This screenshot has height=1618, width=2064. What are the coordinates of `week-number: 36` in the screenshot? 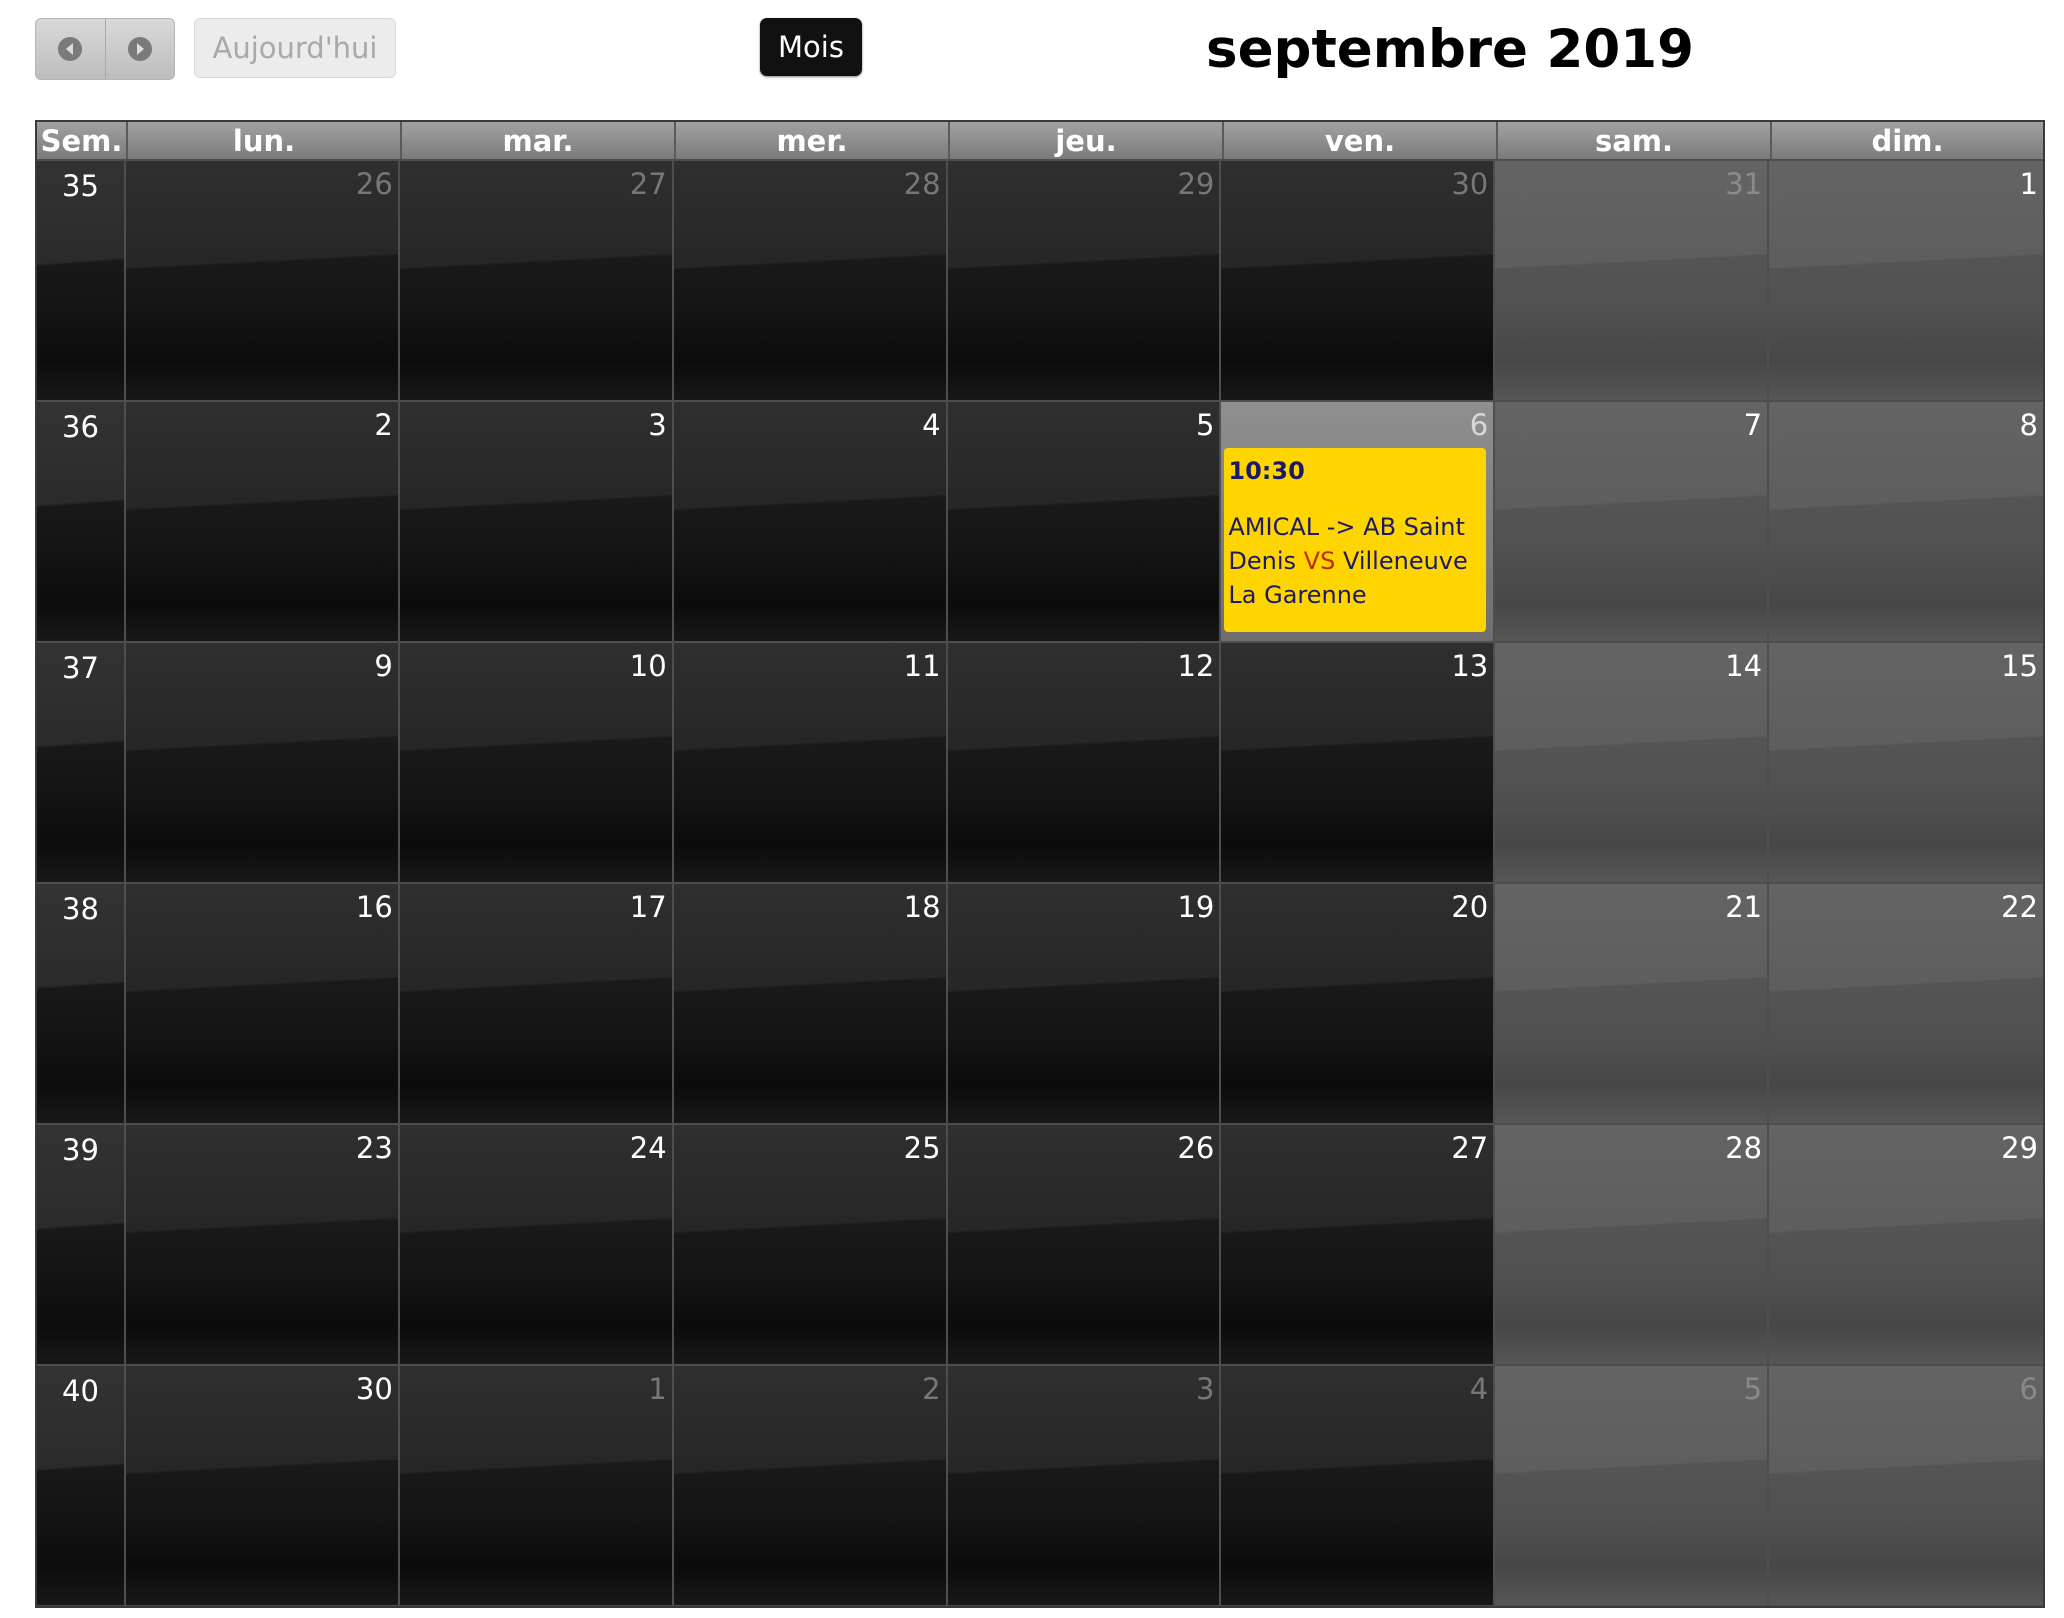 It's located at (81, 521).